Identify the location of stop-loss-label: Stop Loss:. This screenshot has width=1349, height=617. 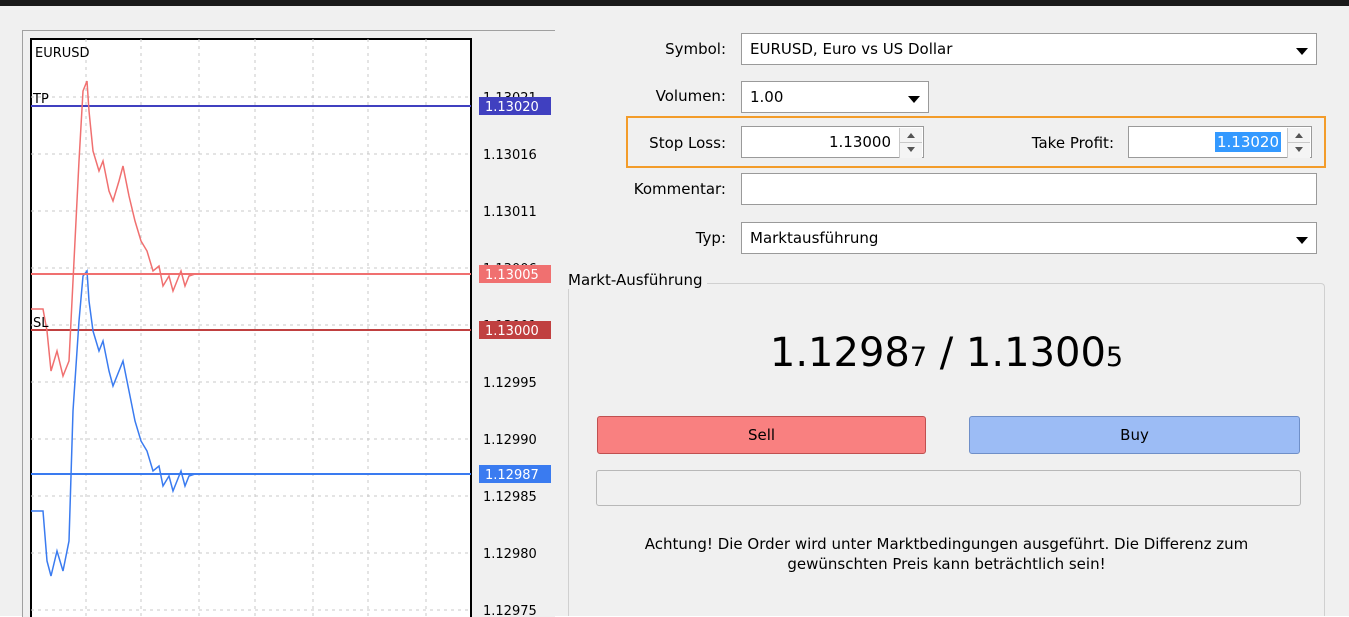
(687, 143).